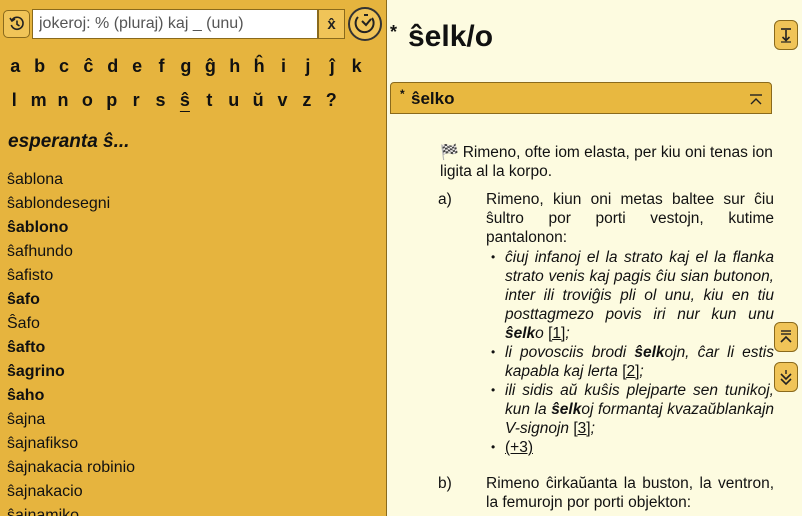 The height and width of the screenshot is (516, 802). What do you see at coordinates (87, 100) in the screenshot?
I see `letter-link: o` at bounding box center [87, 100].